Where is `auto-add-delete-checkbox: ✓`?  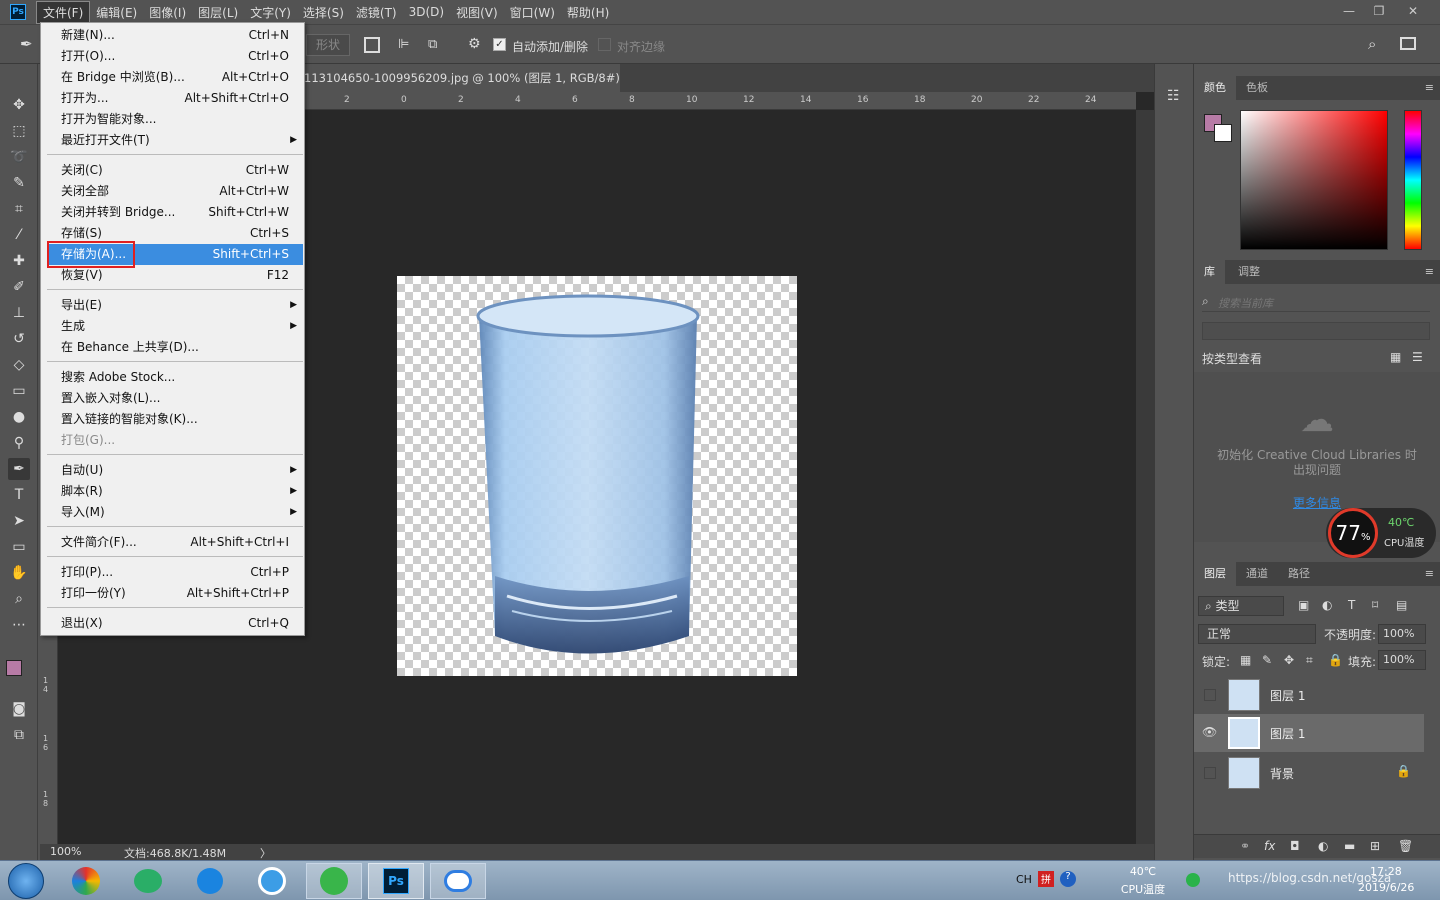 auto-add-delete-checkbox: ✓ is located at coordinates (499, 44).